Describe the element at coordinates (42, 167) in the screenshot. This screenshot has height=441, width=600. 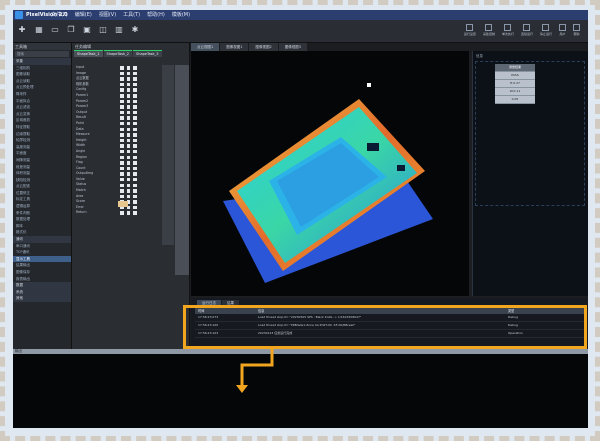
I see `toolbox-item: 段差测量` at that location.